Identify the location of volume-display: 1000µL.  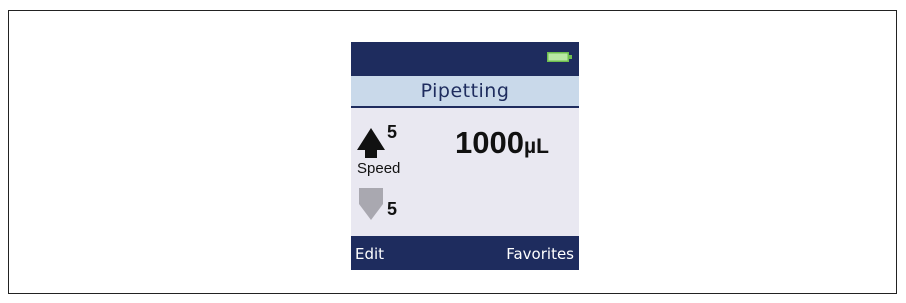
(502, 143).